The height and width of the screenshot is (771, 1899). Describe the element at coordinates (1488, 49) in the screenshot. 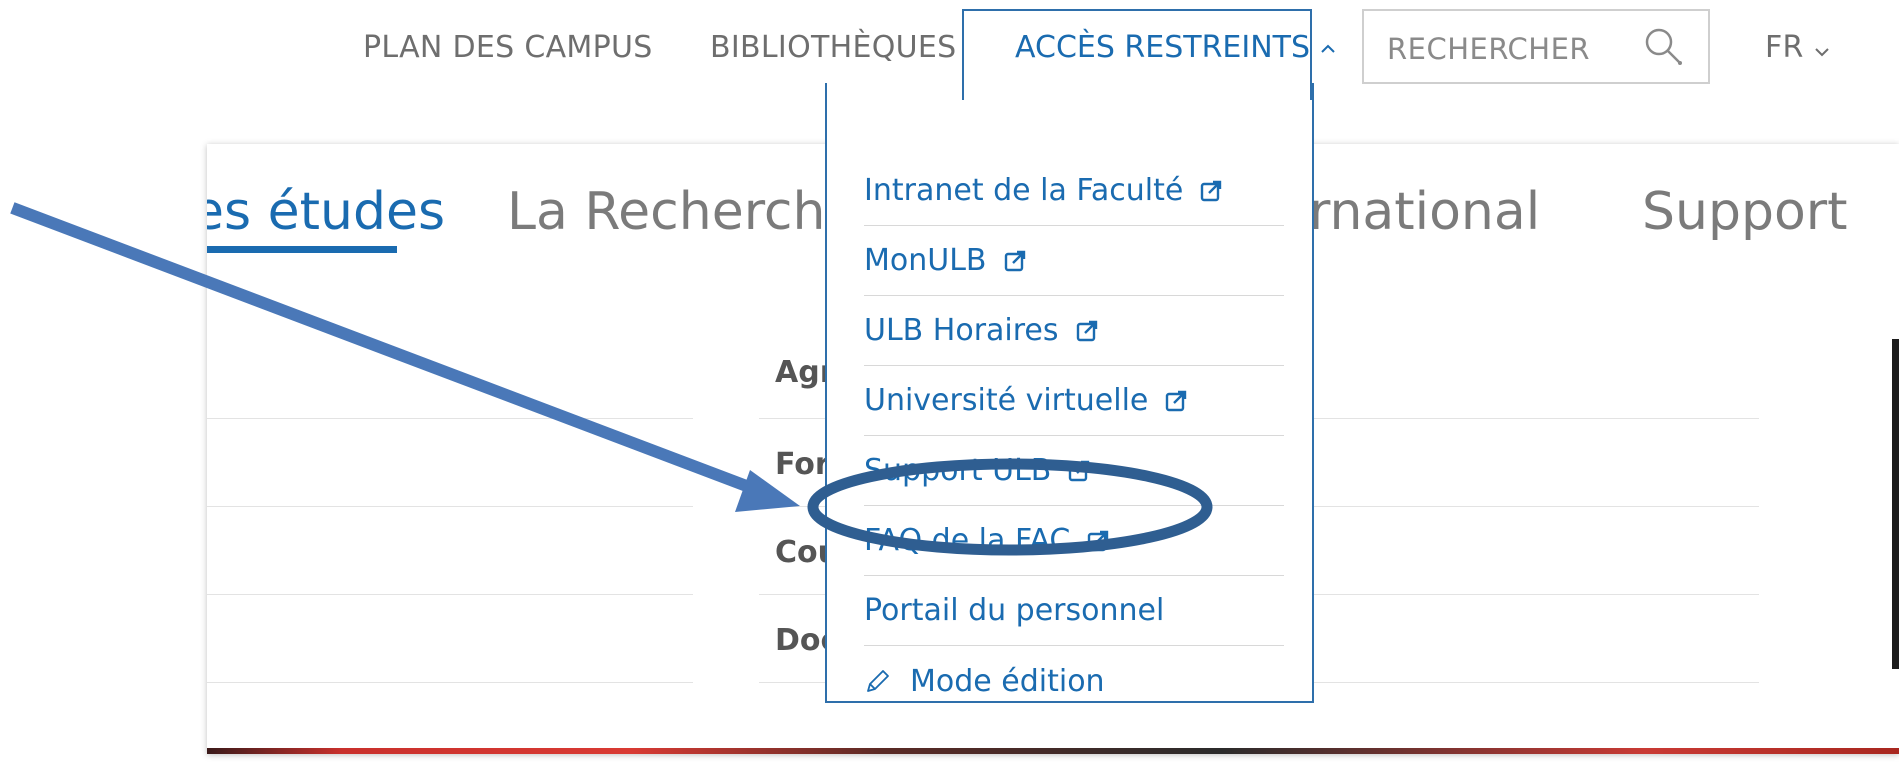

I see `search-input: RECHERCHER` at that location.